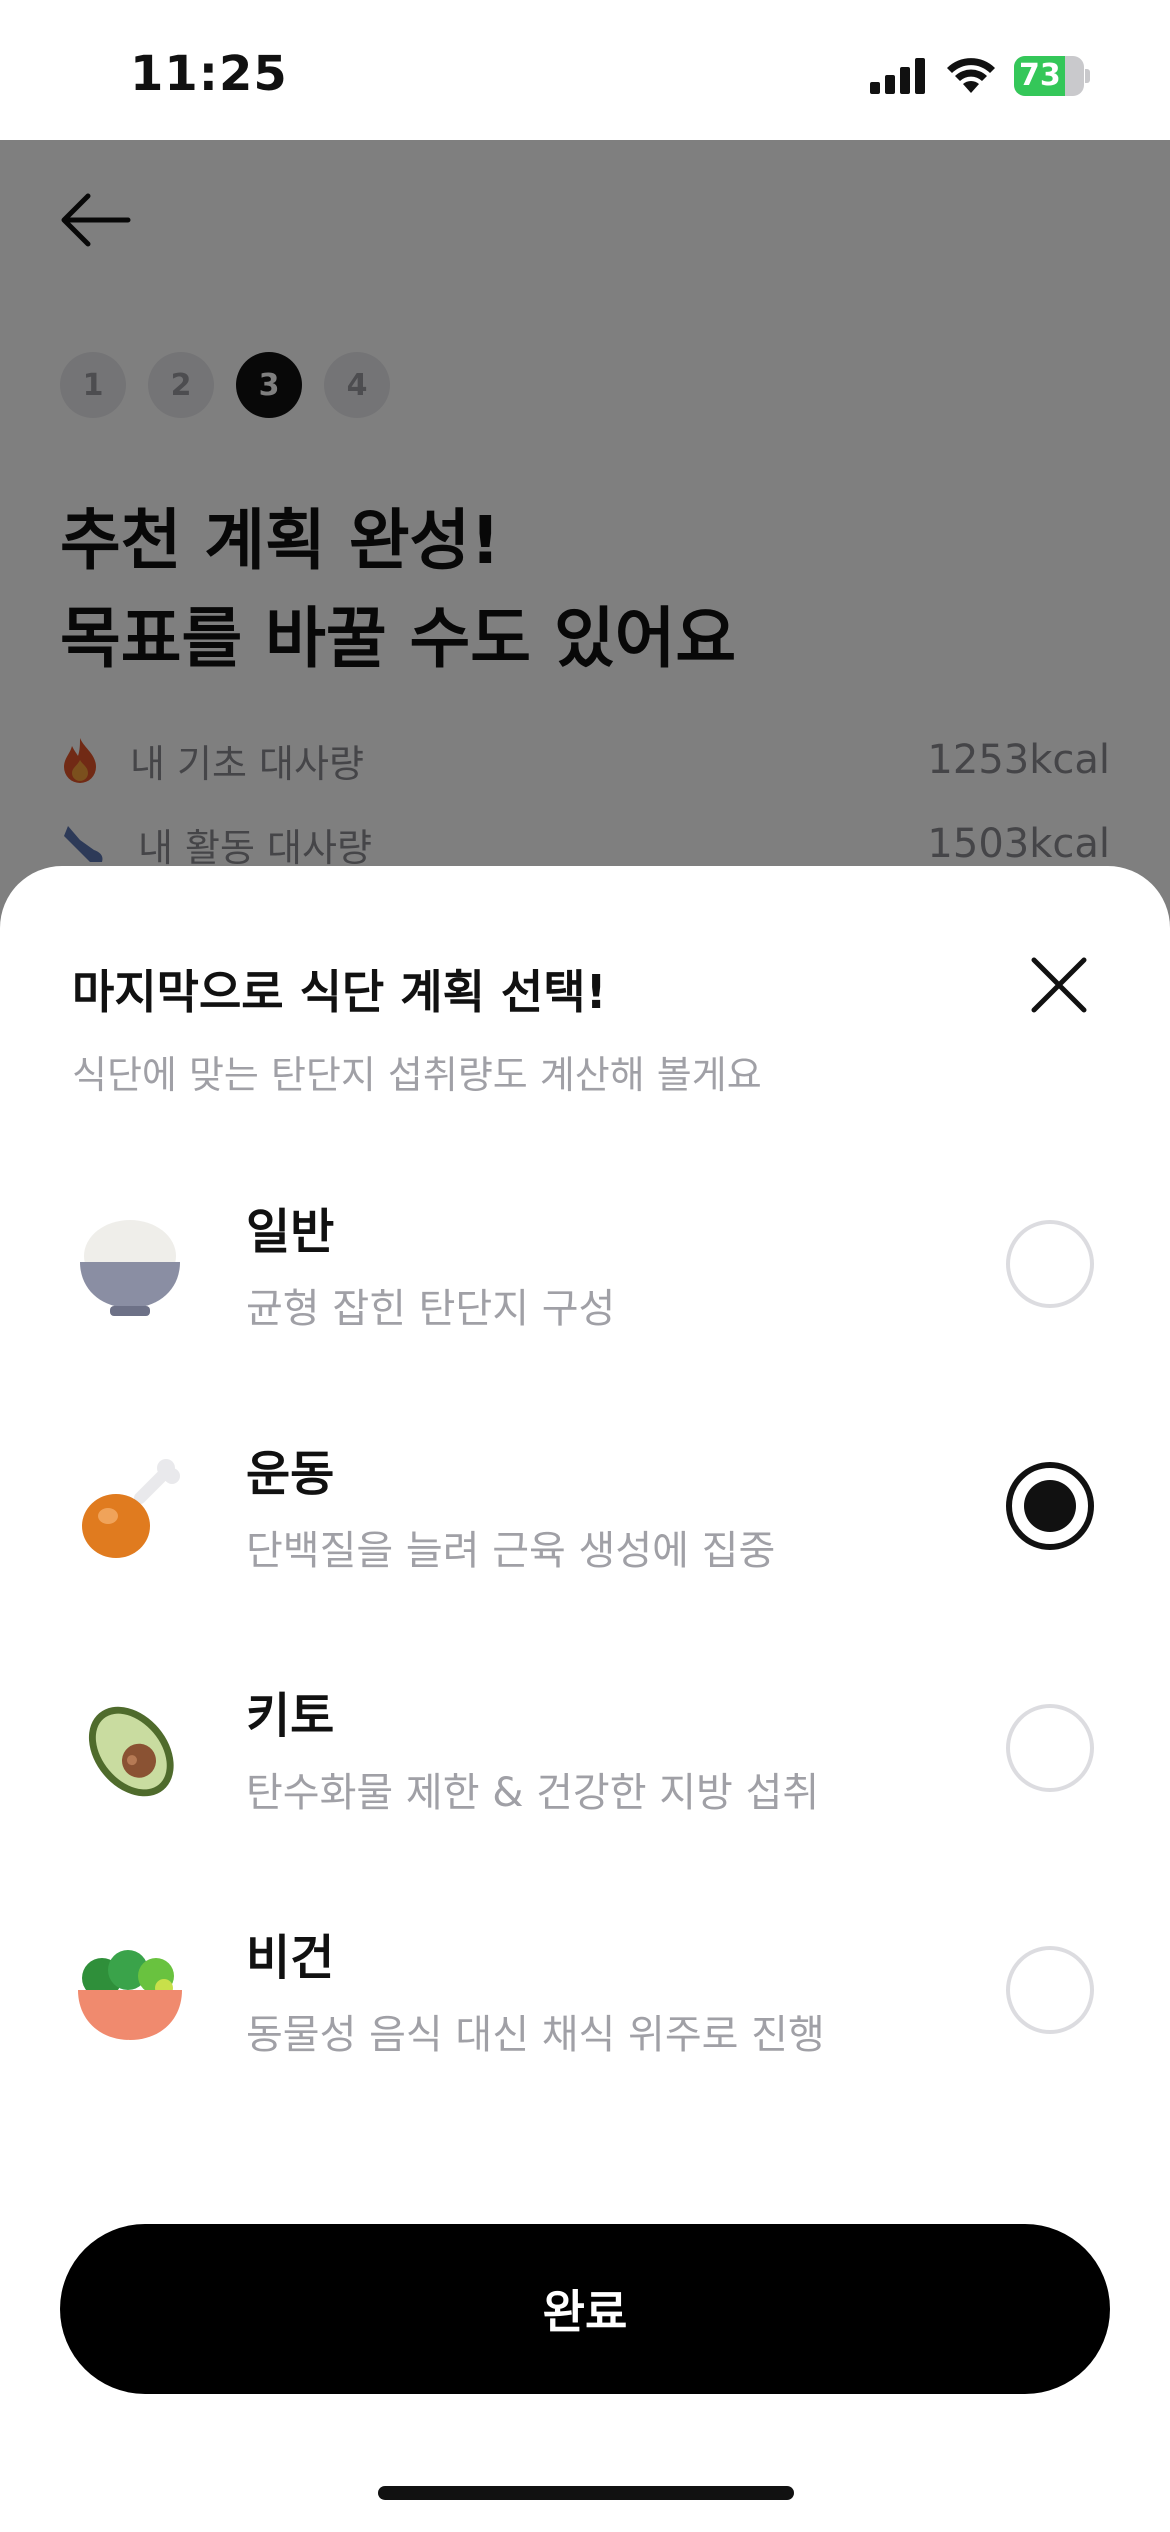 Image resolution: width=1170 pixels, height=2532 pixels. Describe the element at coordinates (290, 1474) in the screenshot. I see `option-name: 운동` at that location.